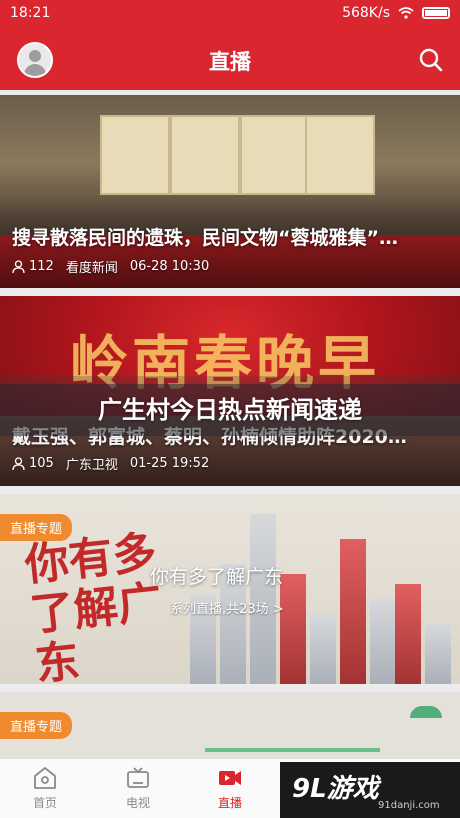 This screenshot has width=460, height=818. What do you see at coordinates (41, 463) in the screenshot?
I see `view-count: 105` at bounding box center [41, 463].